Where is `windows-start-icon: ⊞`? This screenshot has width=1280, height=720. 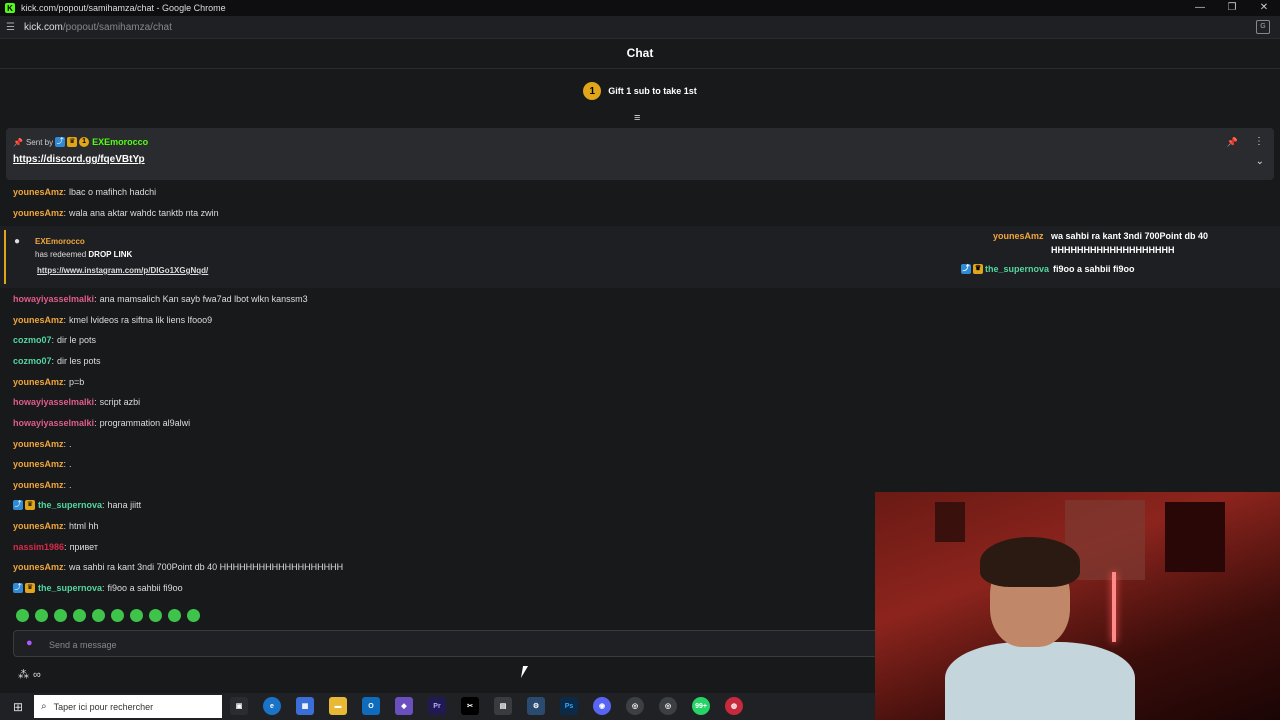 windows-start-icon: ⊞ is located at coordinates (18, 707).